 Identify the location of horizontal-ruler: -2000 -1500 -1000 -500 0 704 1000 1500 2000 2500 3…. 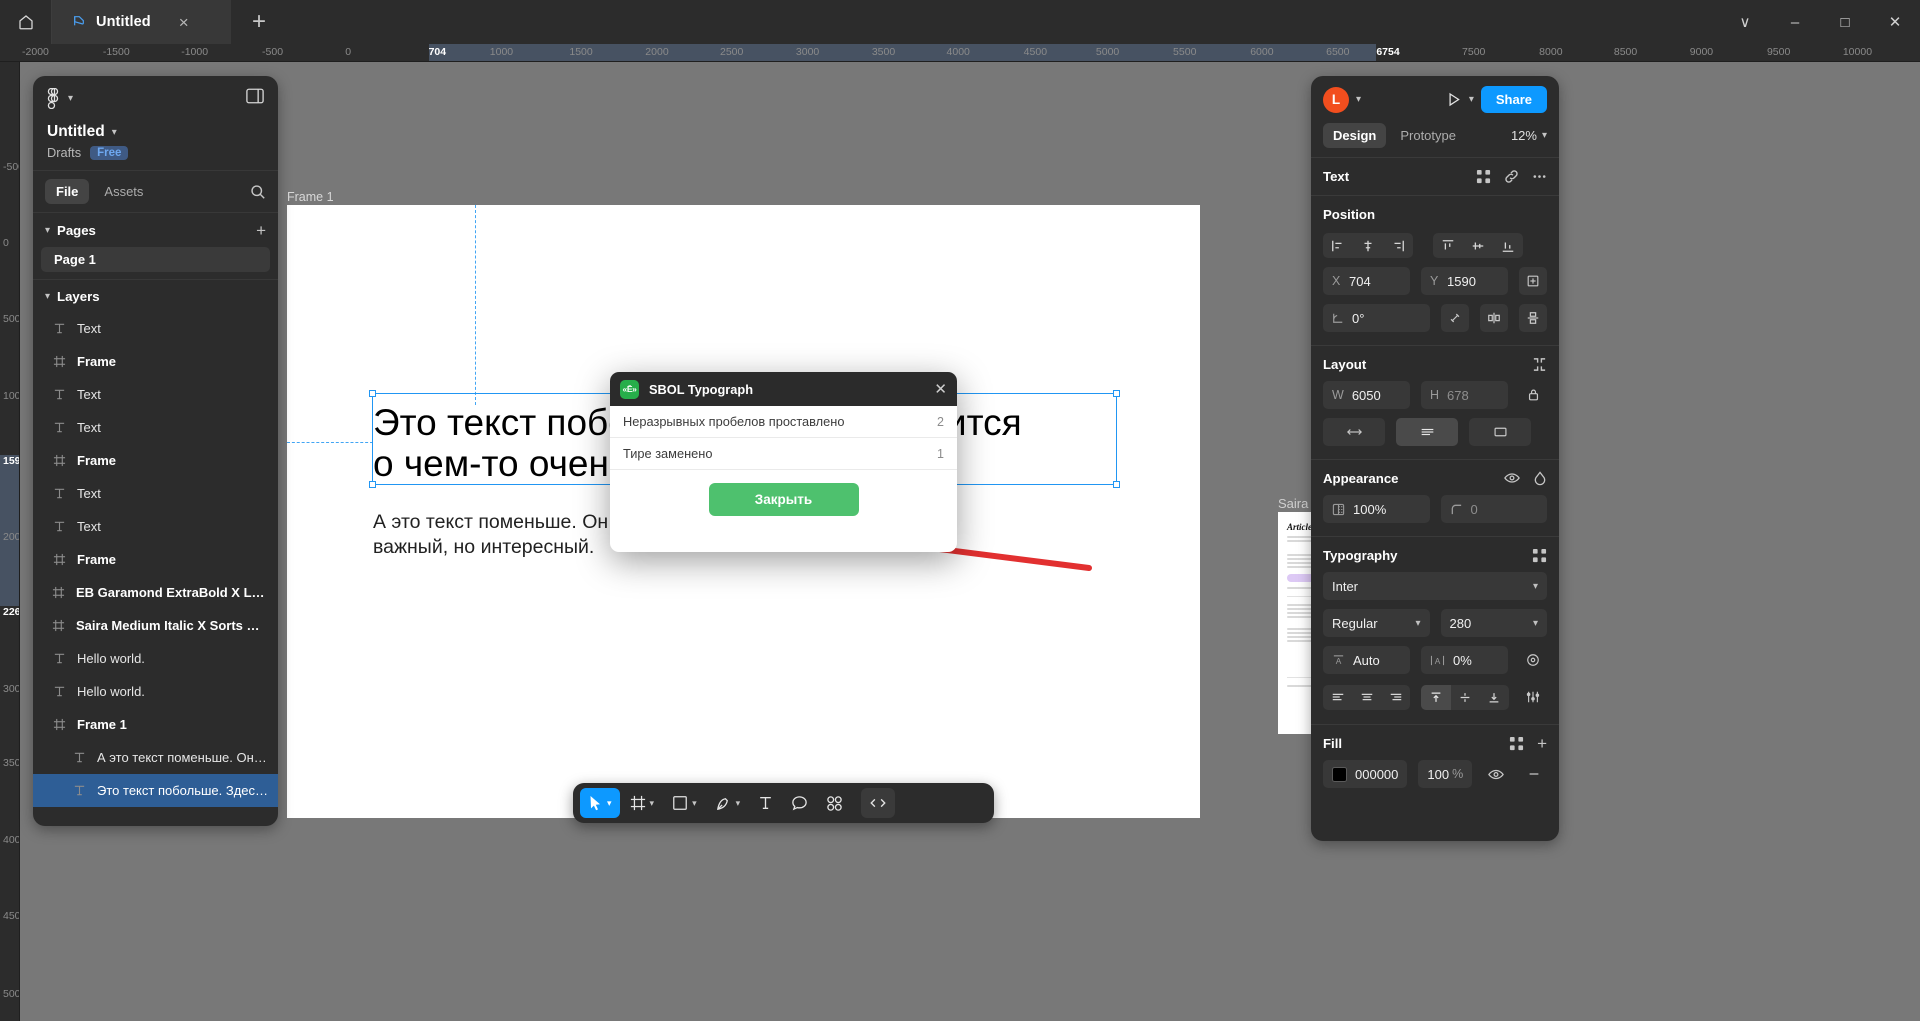
(960, 53).